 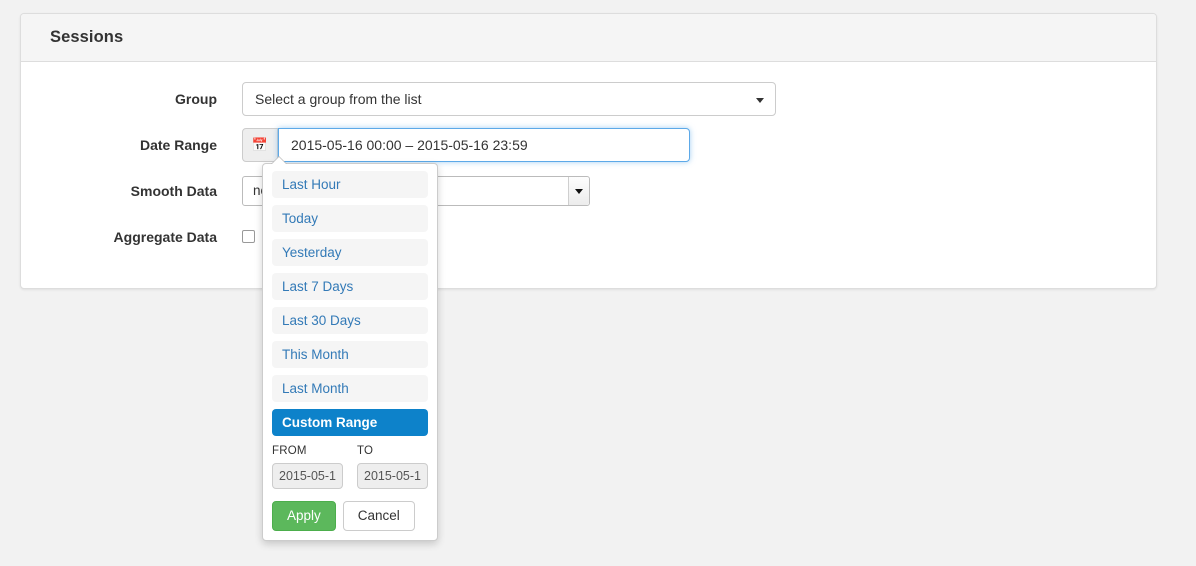 I want to click on range-option-last-7-days: Last 7 Days, so click(x=350, y=286).